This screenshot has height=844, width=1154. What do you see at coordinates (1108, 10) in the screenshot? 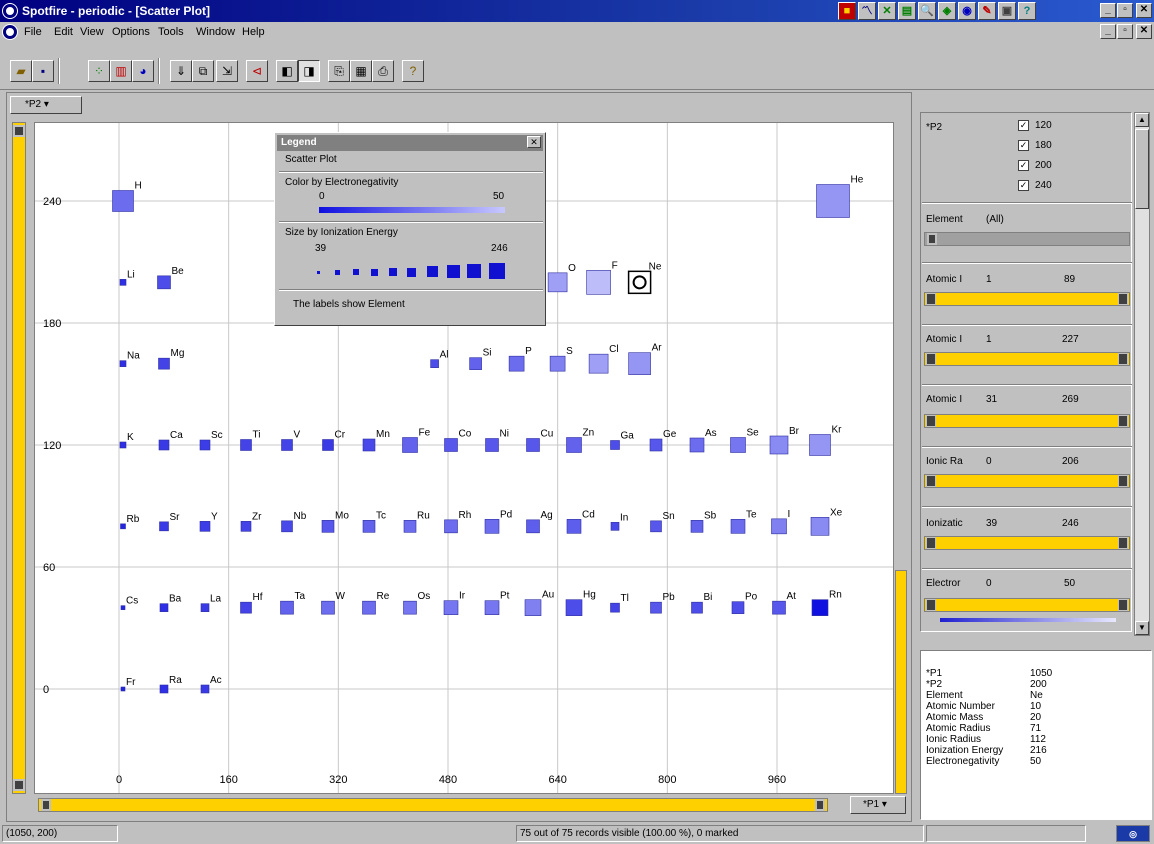
I see `minimize-button: _` at bounding box center [1108, 10].